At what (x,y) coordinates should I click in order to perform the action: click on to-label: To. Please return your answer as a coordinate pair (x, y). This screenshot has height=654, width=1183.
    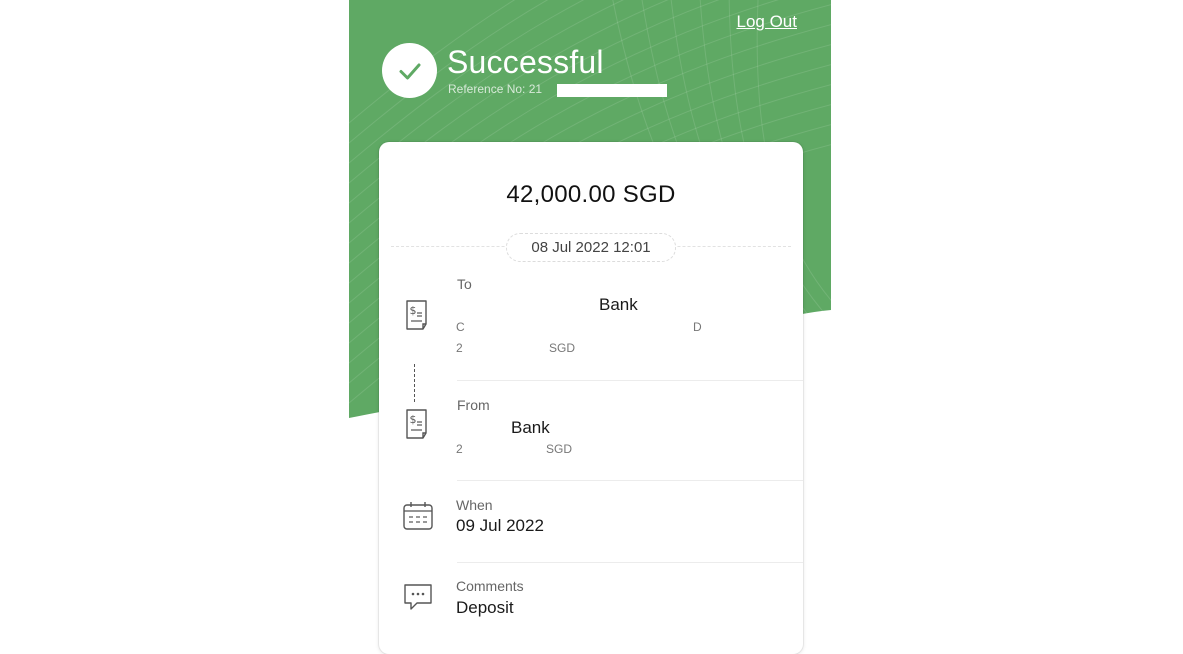
    Looking at the image, I should click on (464, 284).